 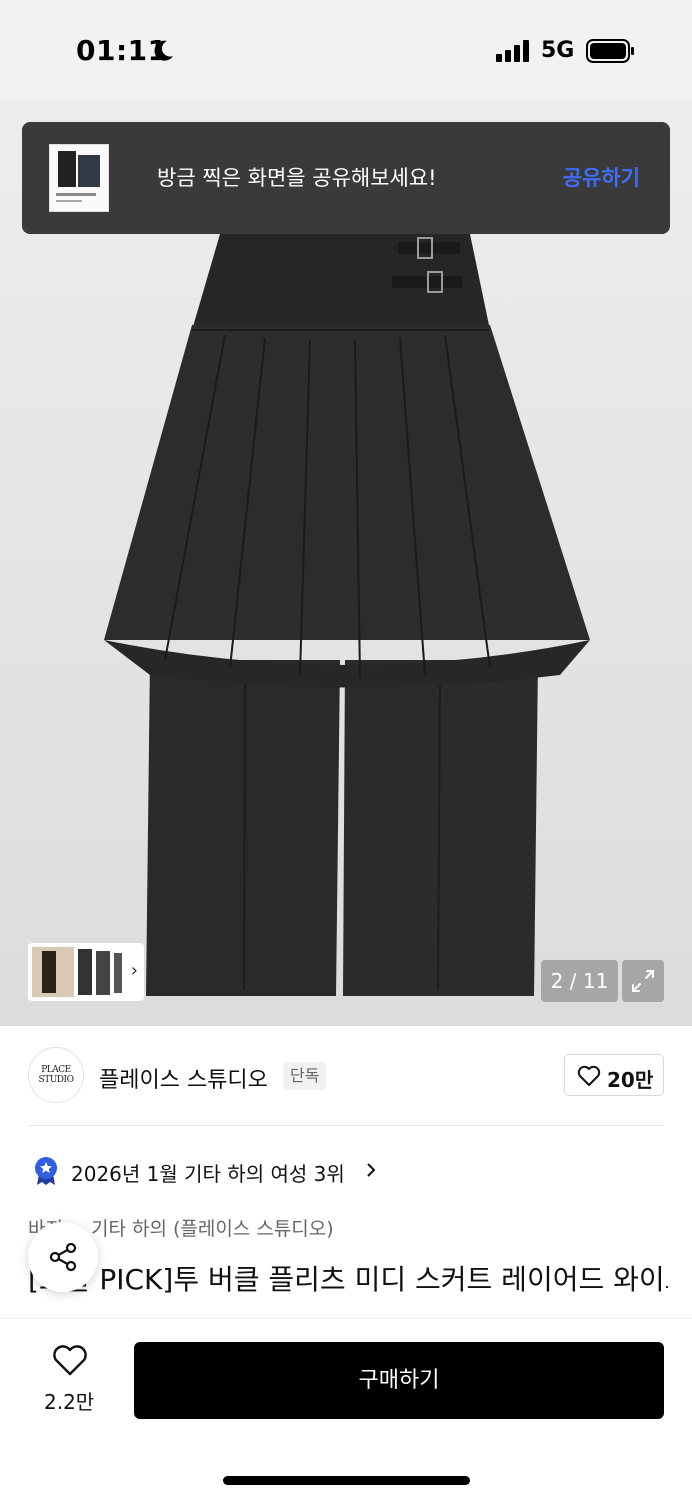 I want to click on share-icon, so click(x=63, y=1257).